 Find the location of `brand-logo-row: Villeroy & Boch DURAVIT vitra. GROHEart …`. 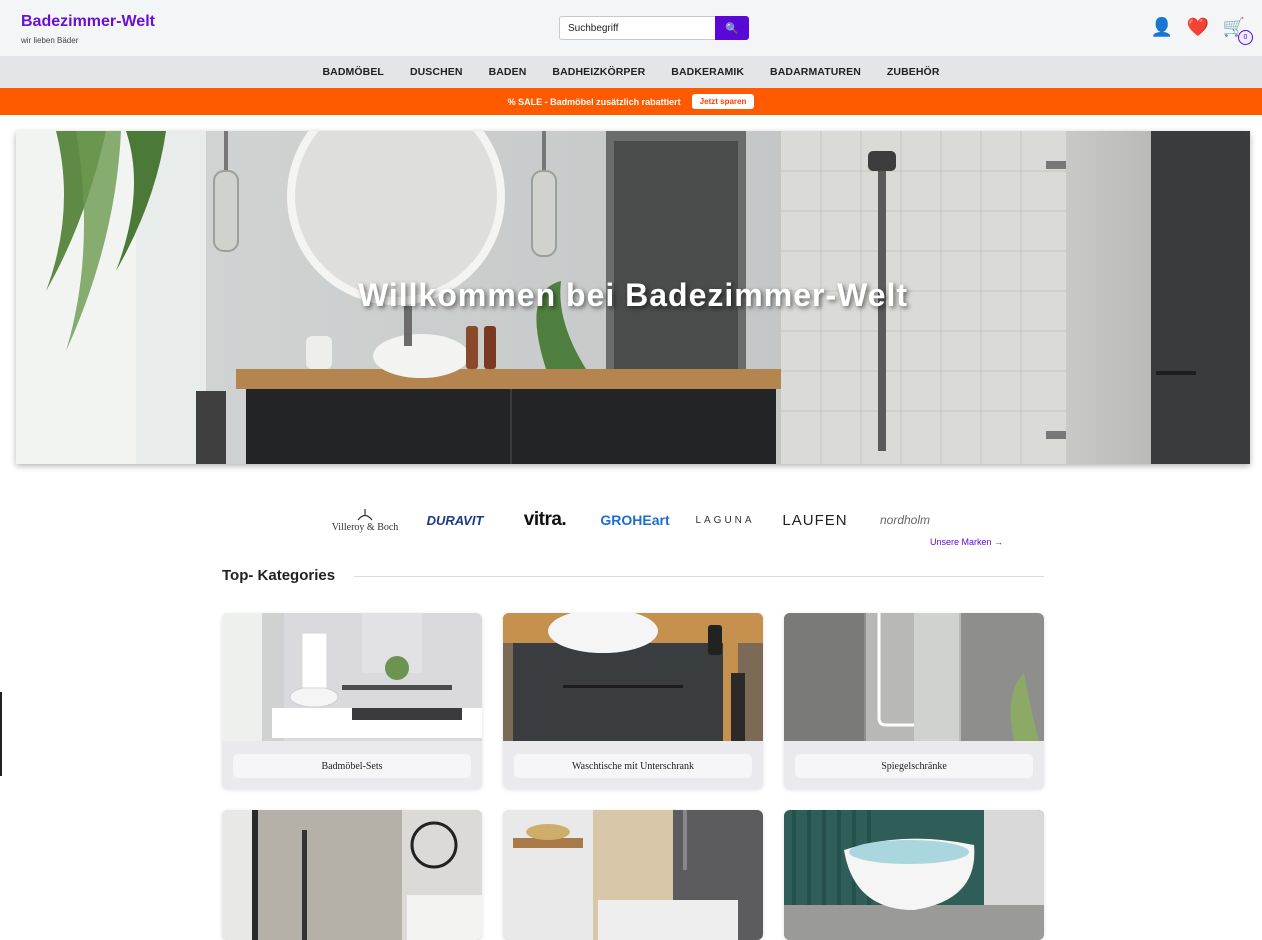

brand-logo-row: Villeroy & Boch DURAVIT vitra. GROHEart … is located at coordinates (635, 520).